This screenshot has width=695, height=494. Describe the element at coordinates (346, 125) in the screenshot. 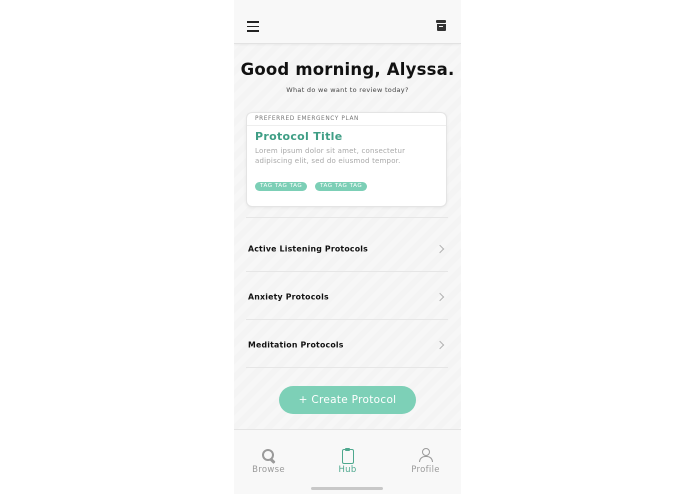

I see `card-divider` at that location.